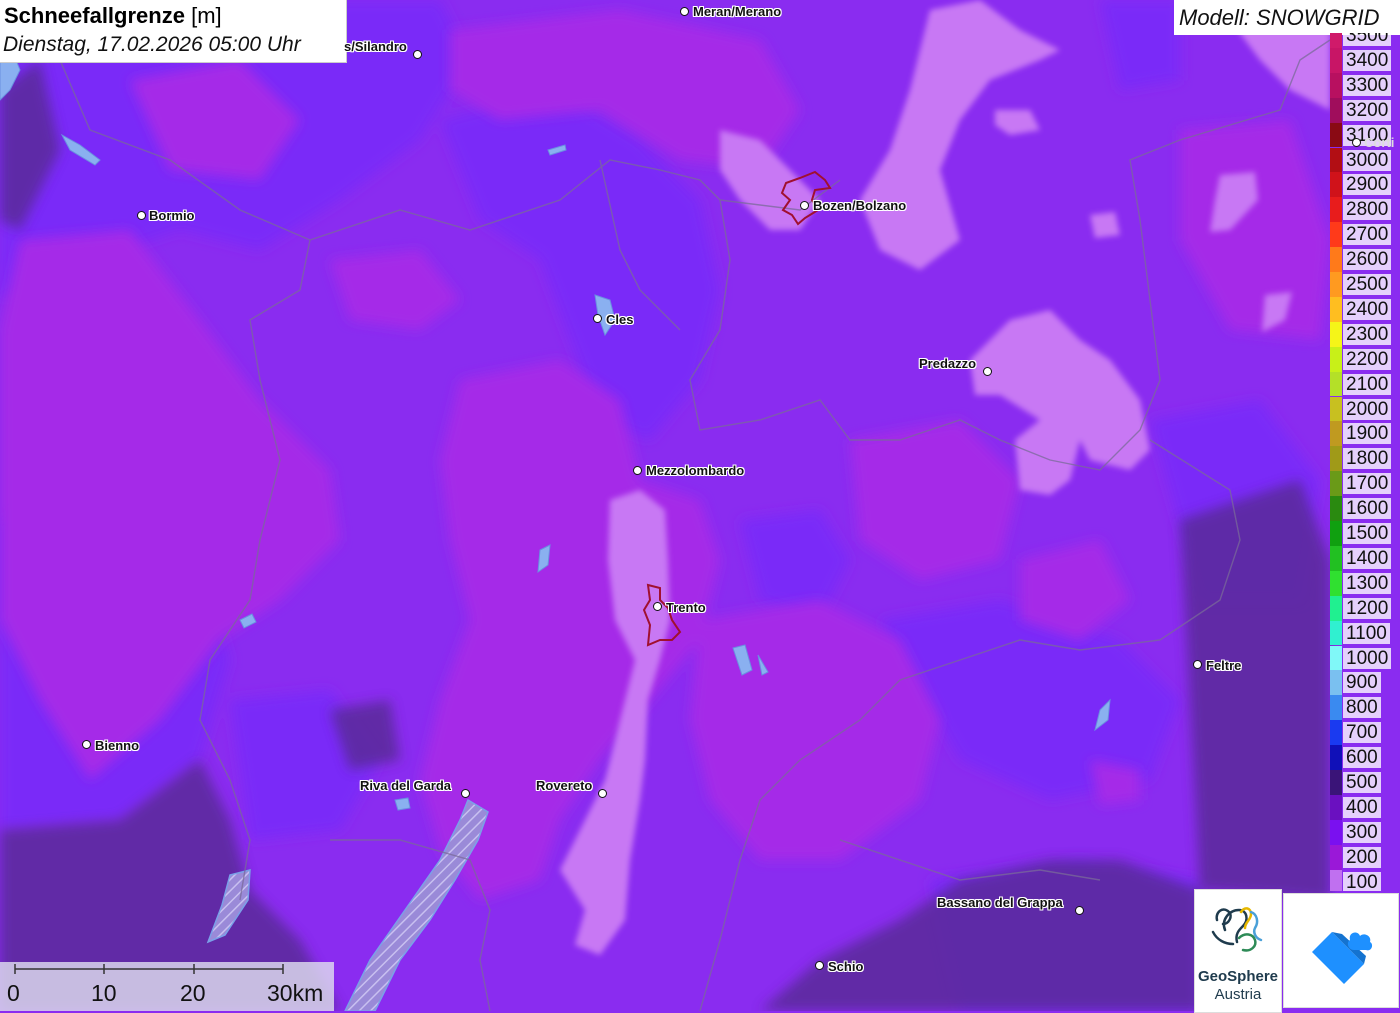 Image resolution: width=1400 pixels, height=1013 pixels. Describe the element at coordinates (1367, 484) in the screenshot. I see `legend-label: 1700` at that location.